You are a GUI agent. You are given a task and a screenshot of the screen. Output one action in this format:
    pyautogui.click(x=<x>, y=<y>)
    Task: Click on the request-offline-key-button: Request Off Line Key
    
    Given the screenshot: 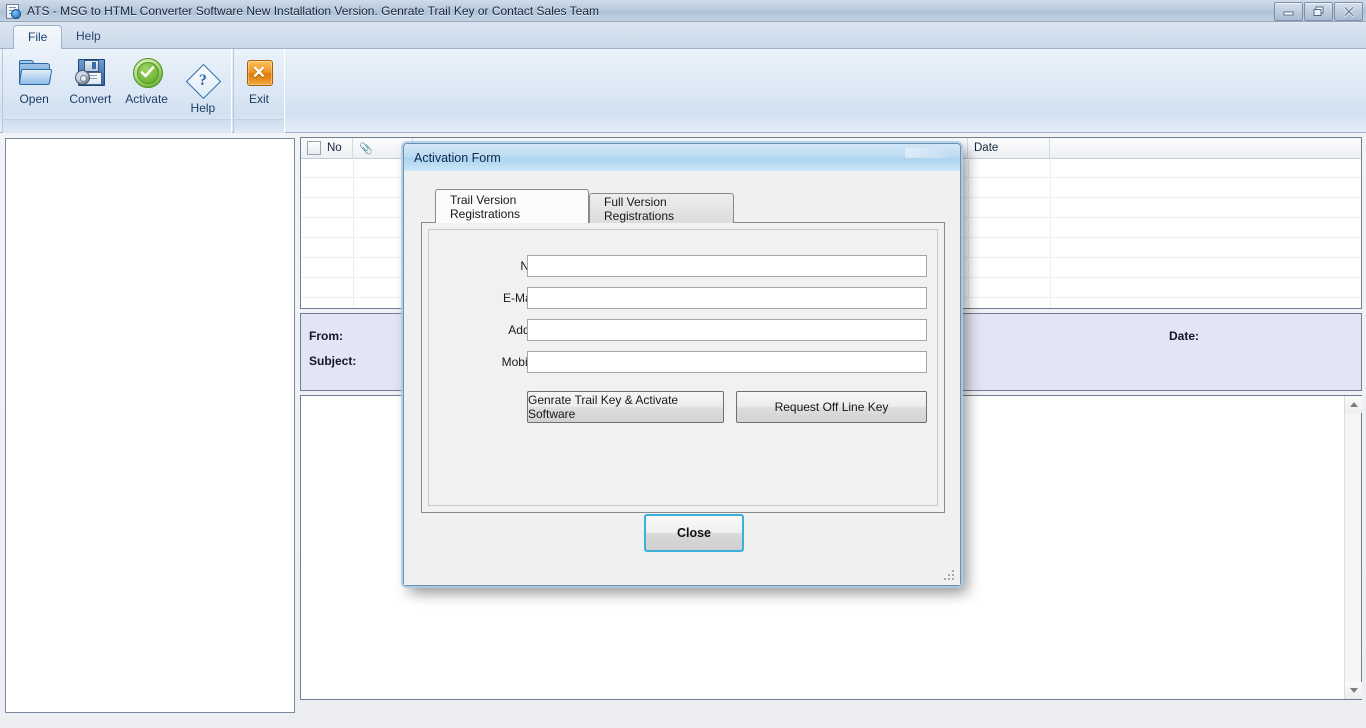 What is the action you would take?
    pyautogui.click(x=831, y=407)
    